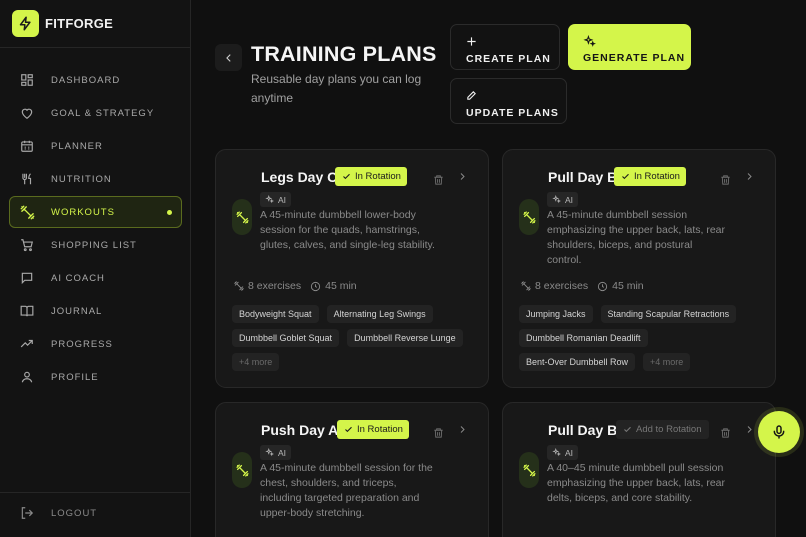 Image resolution: width=806 pixels, height=537 pixels. Describe the element at coordinates (95, 245) in the screenshot. I see `sidebar-item-shopping-list: SHOPPING LIST` at that location.